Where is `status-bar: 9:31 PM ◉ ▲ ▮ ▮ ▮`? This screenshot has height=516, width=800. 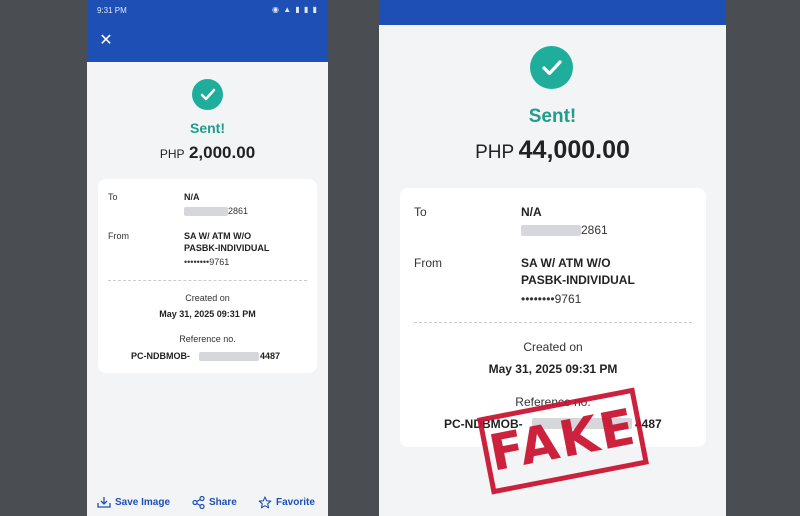
status-bar: 9:31 PM ◉ ▲ ▮ ▮ ▮ is located at coordinates (207, 10).